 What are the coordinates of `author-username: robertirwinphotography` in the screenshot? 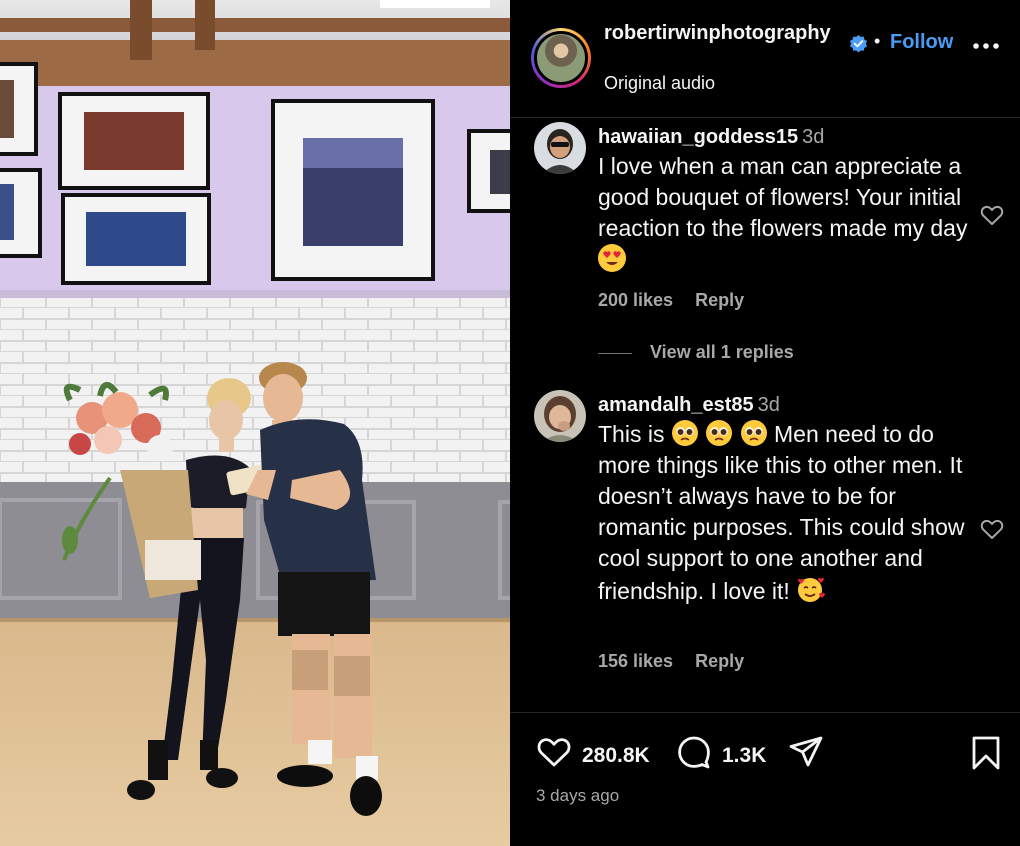 It's located at (724, 33).